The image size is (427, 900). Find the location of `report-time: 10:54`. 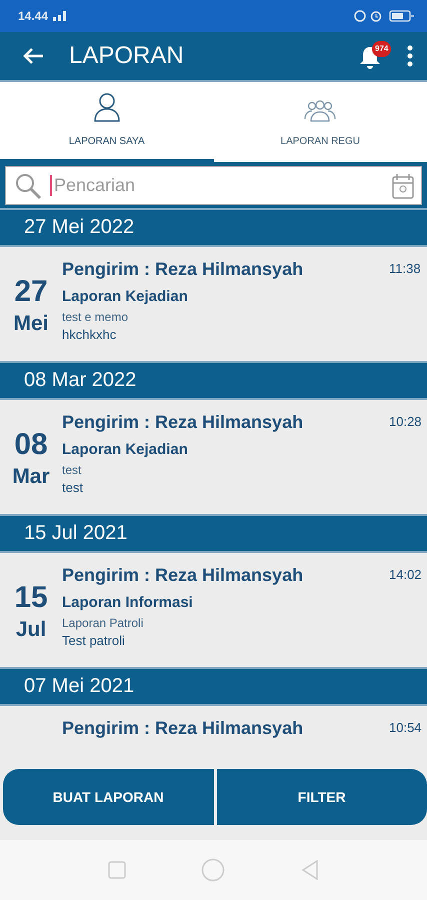

report-time: 10:54 is located at coordinates (405, 727).